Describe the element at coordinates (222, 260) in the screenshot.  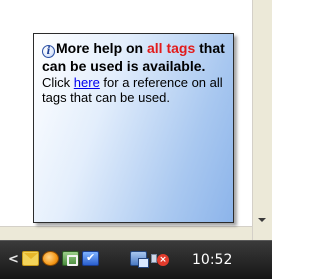
I see `taskbar-clock: 10:52` at that location.